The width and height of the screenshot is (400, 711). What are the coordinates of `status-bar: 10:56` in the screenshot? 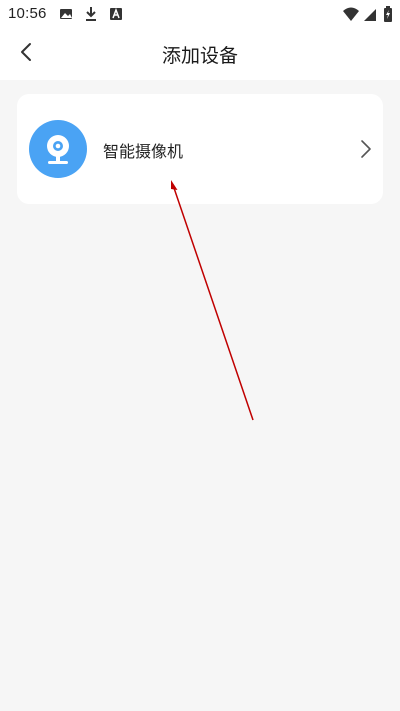 It's located at (200, 14).